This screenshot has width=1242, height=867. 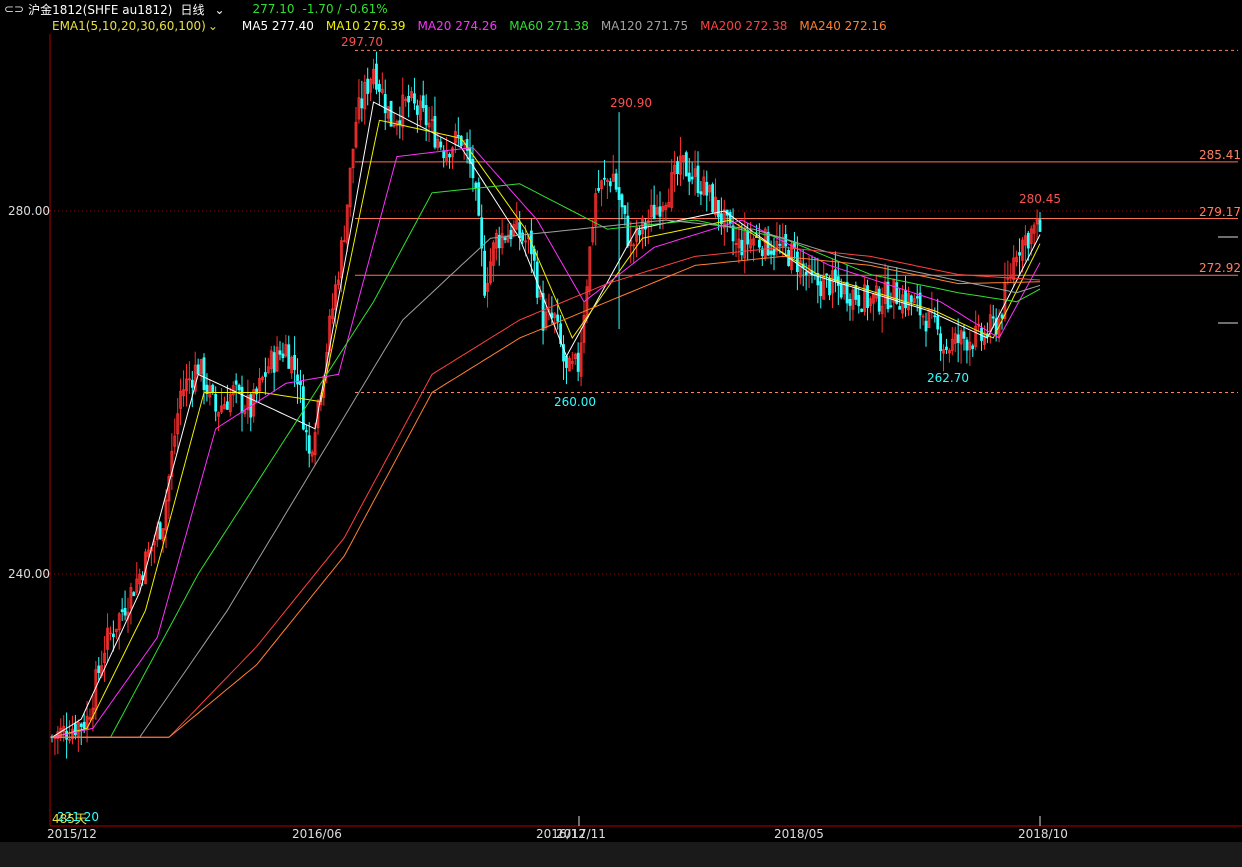 What do you see at coordinates (362, 42) in the screenshot?
I see `high-label: 297.70` at bounding box center [362, 42].